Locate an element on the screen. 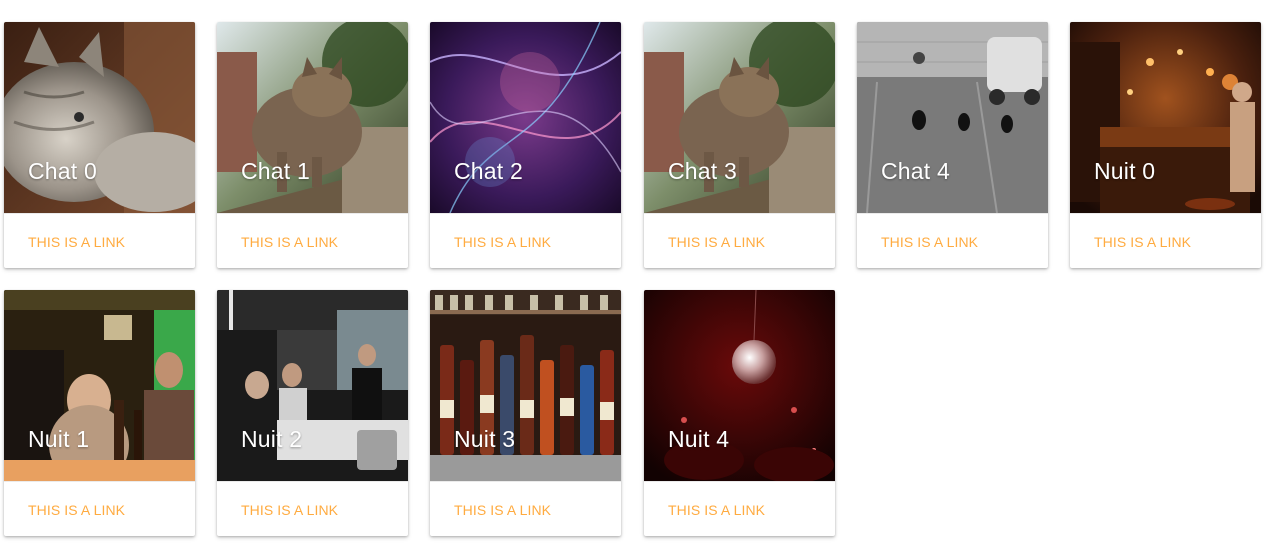 Image resolution: width=1269 pixels, height=545 pixels. card-title: Chat 4 is located at coordinates (915, 171).